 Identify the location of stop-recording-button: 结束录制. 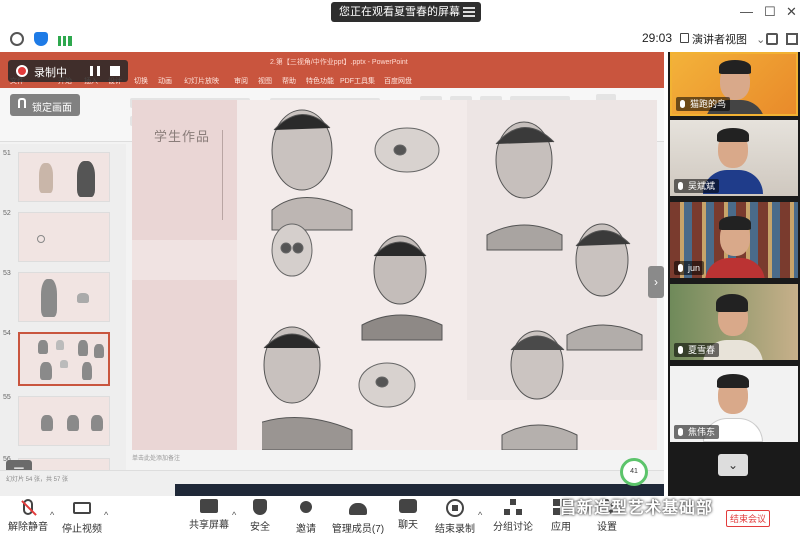
(455, 517).